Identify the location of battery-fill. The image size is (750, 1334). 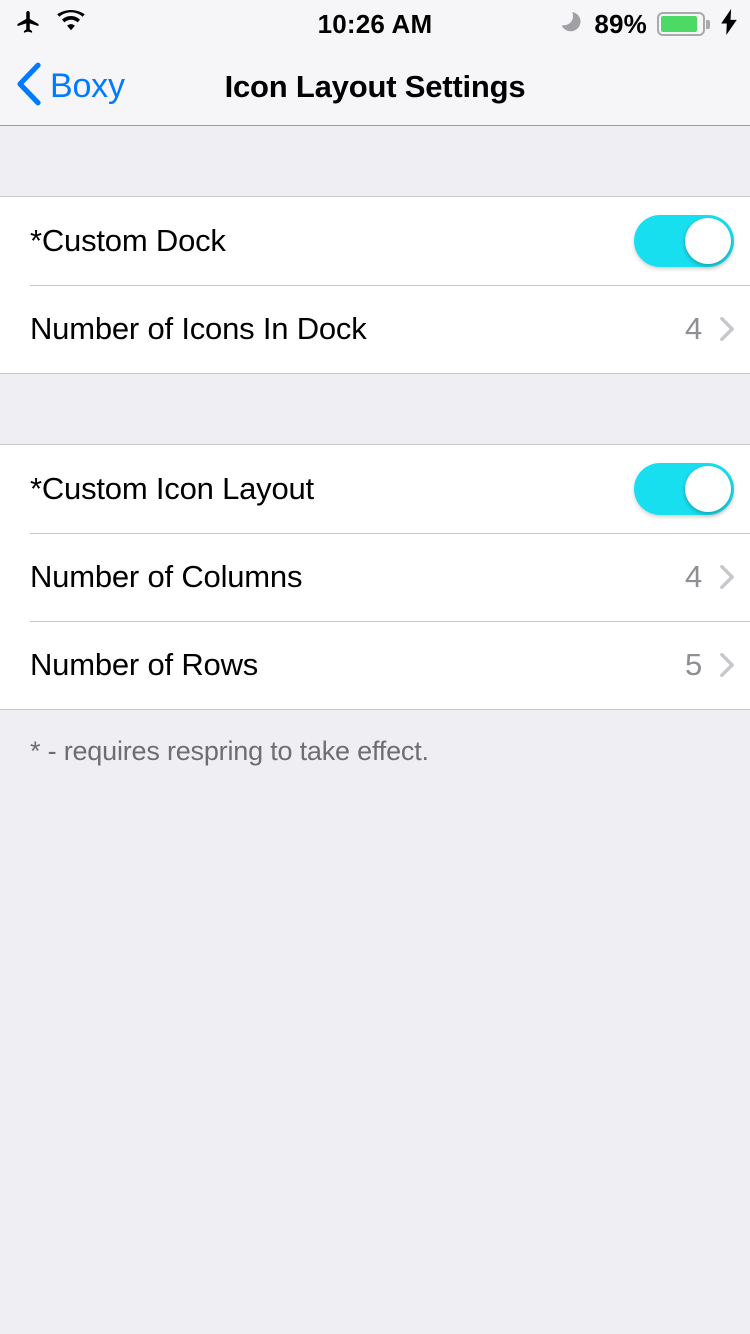
(679, 24).